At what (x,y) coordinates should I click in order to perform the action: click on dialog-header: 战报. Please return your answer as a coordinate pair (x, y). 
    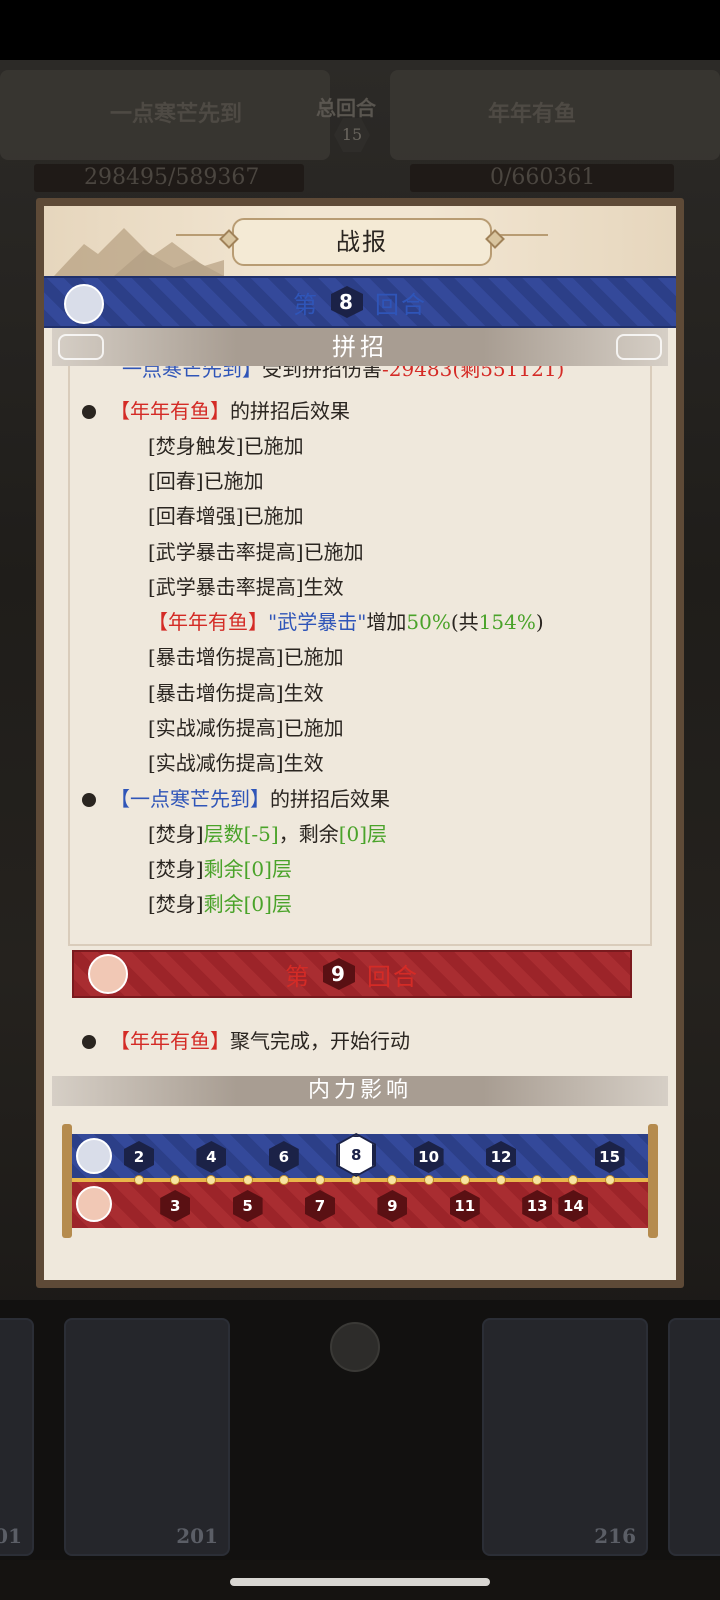
    Looking at the image, I should click on (360, 241).